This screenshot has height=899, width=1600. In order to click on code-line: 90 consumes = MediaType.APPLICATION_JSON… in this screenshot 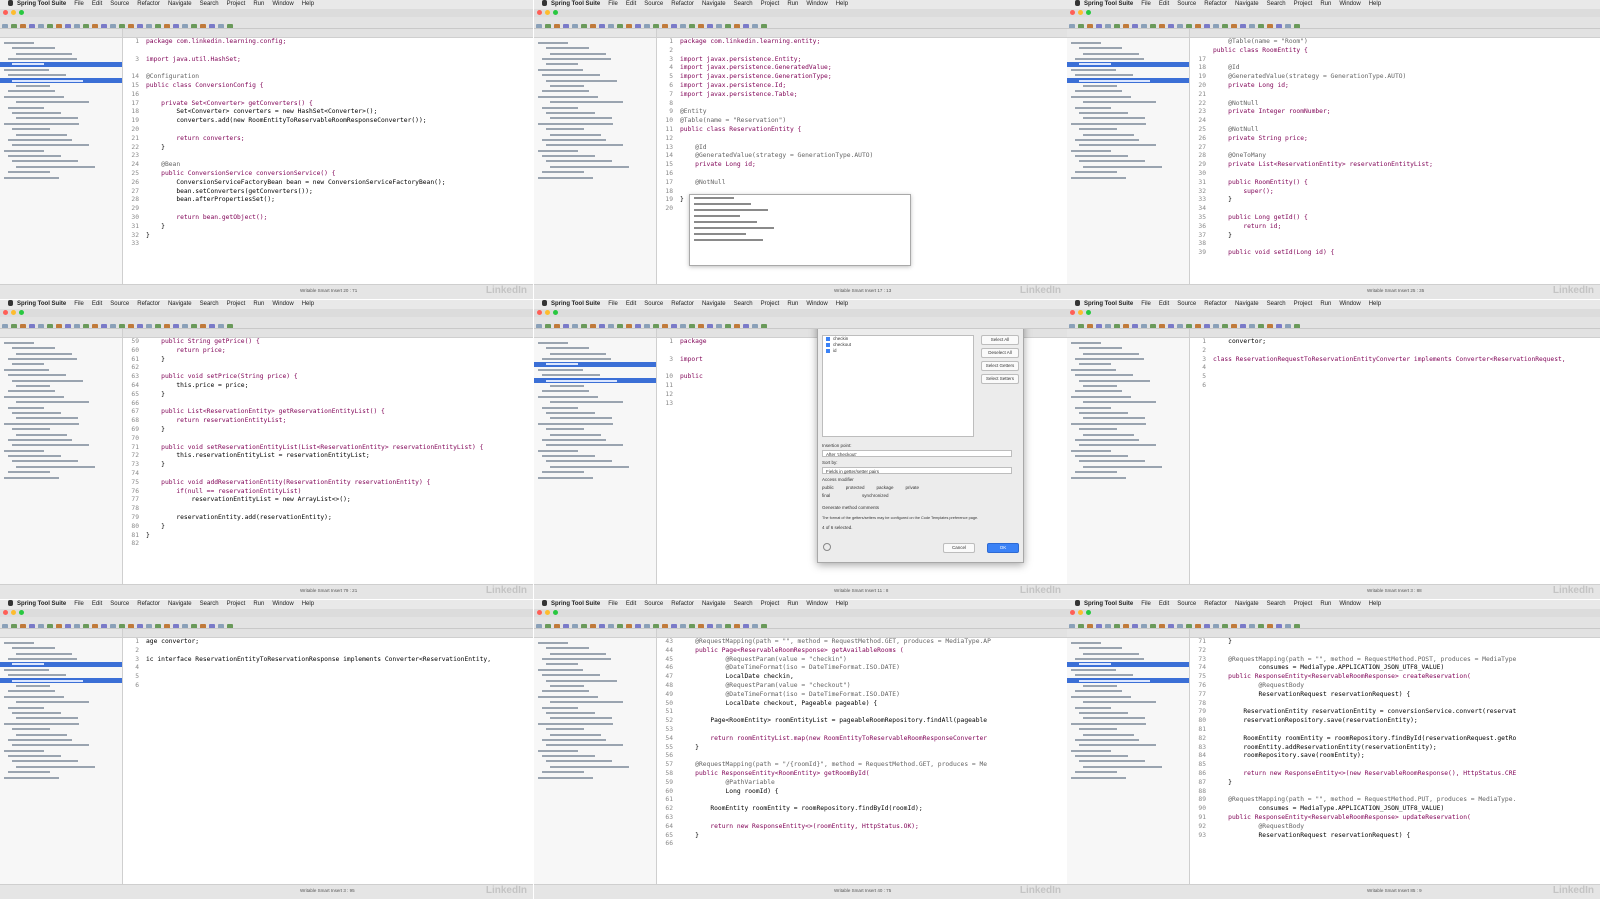, I will do `click(1395, 809)`.